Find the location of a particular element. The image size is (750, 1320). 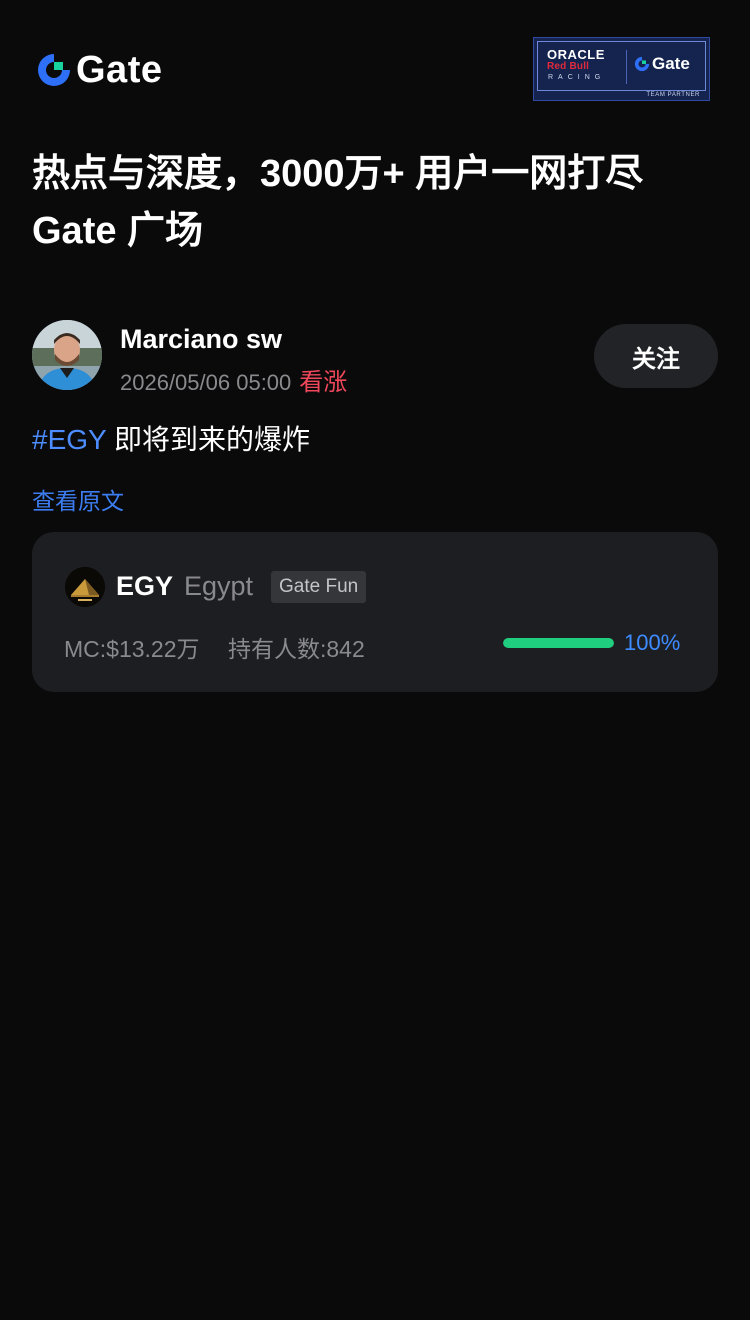

badge-gate-text: Gate is located at coordinates (671, 63).